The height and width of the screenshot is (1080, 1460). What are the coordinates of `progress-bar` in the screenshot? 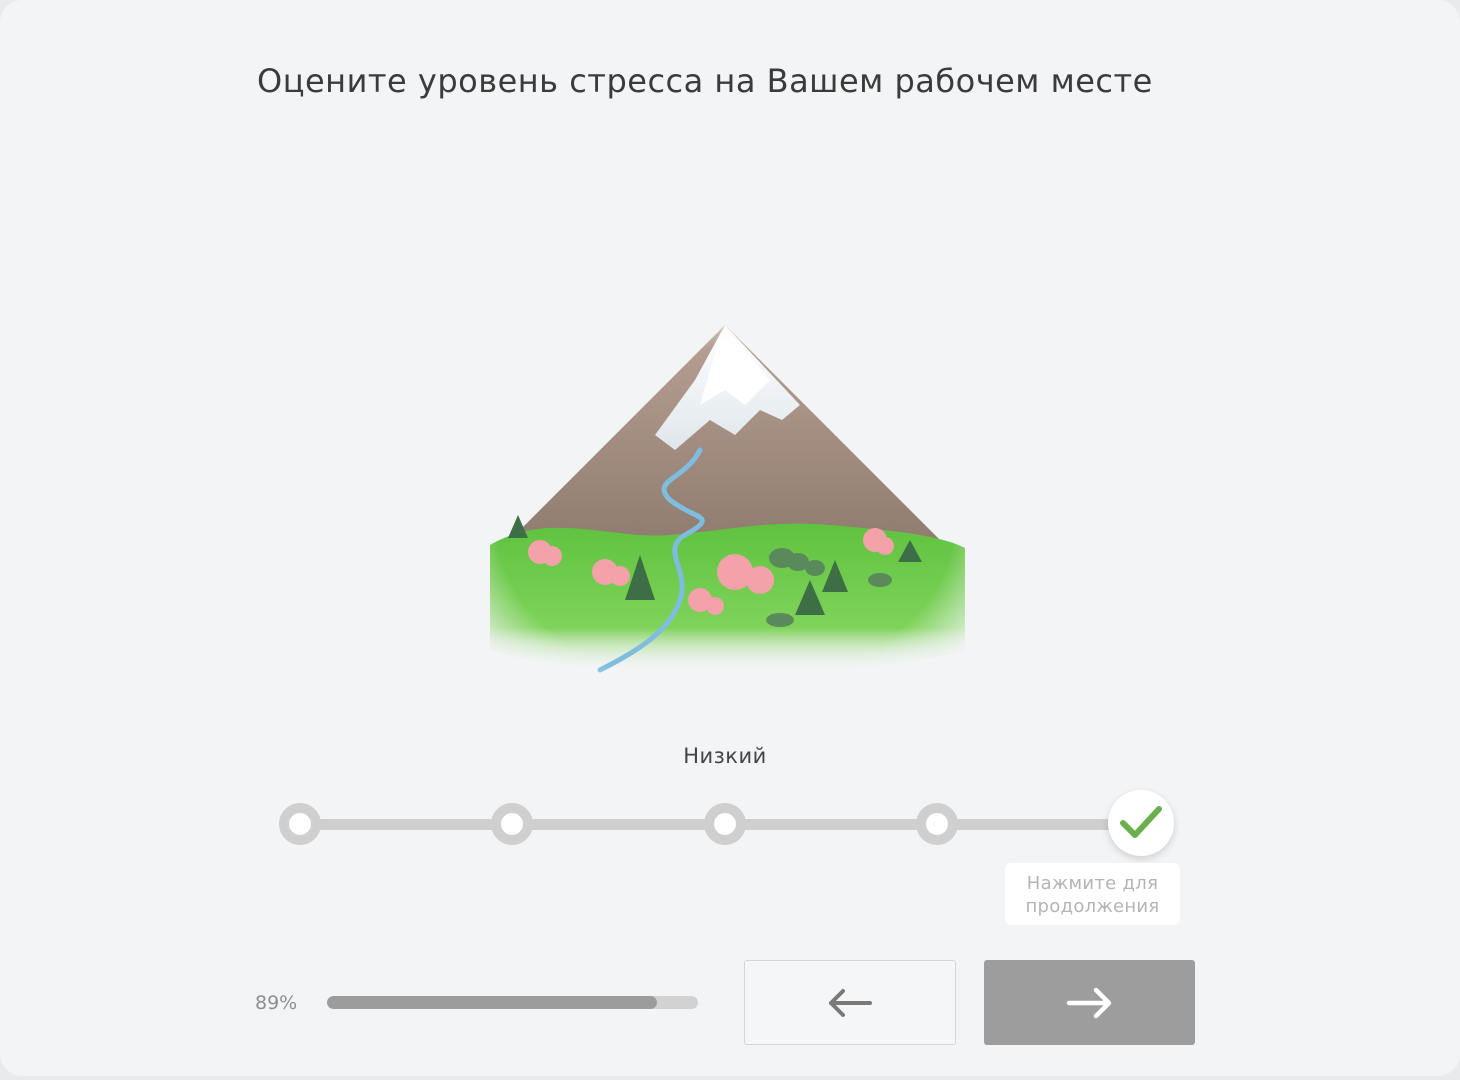 It's located at (512, 1002).